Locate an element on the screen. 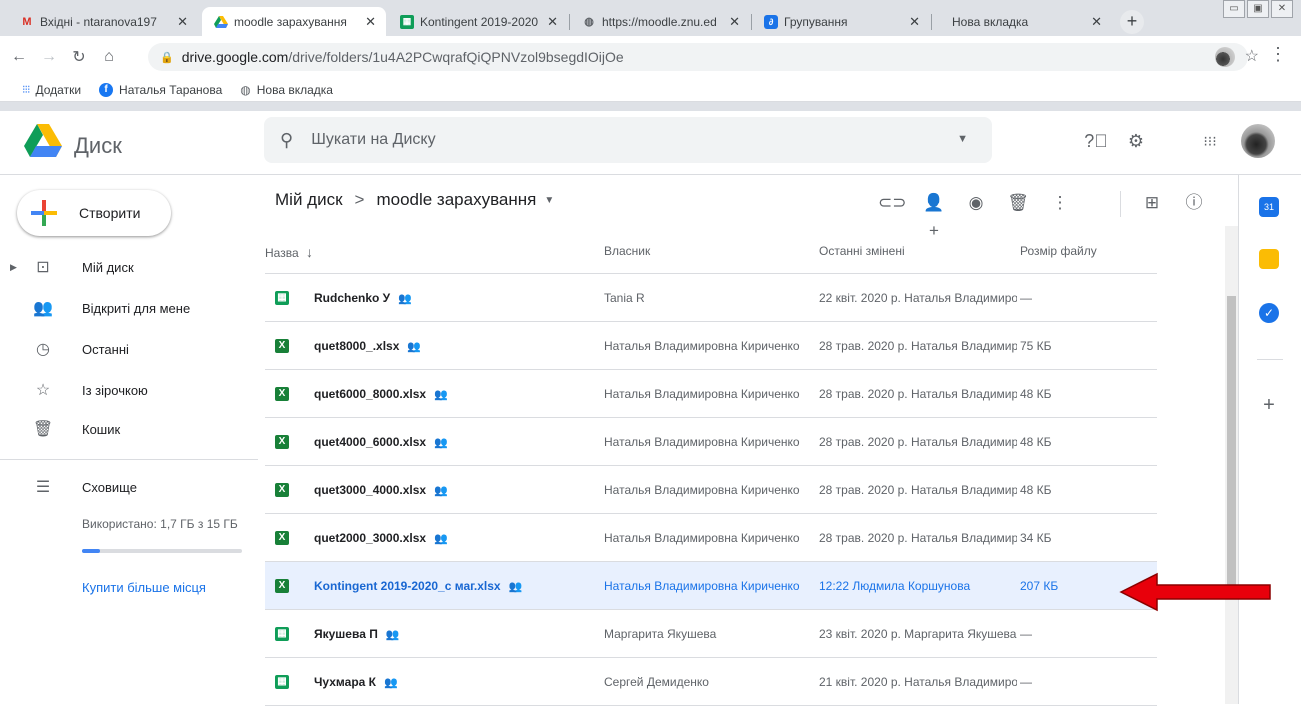 The image size is (1301, 706). sort-arrow-icon: ↓ is located at coordinates (309, 252).